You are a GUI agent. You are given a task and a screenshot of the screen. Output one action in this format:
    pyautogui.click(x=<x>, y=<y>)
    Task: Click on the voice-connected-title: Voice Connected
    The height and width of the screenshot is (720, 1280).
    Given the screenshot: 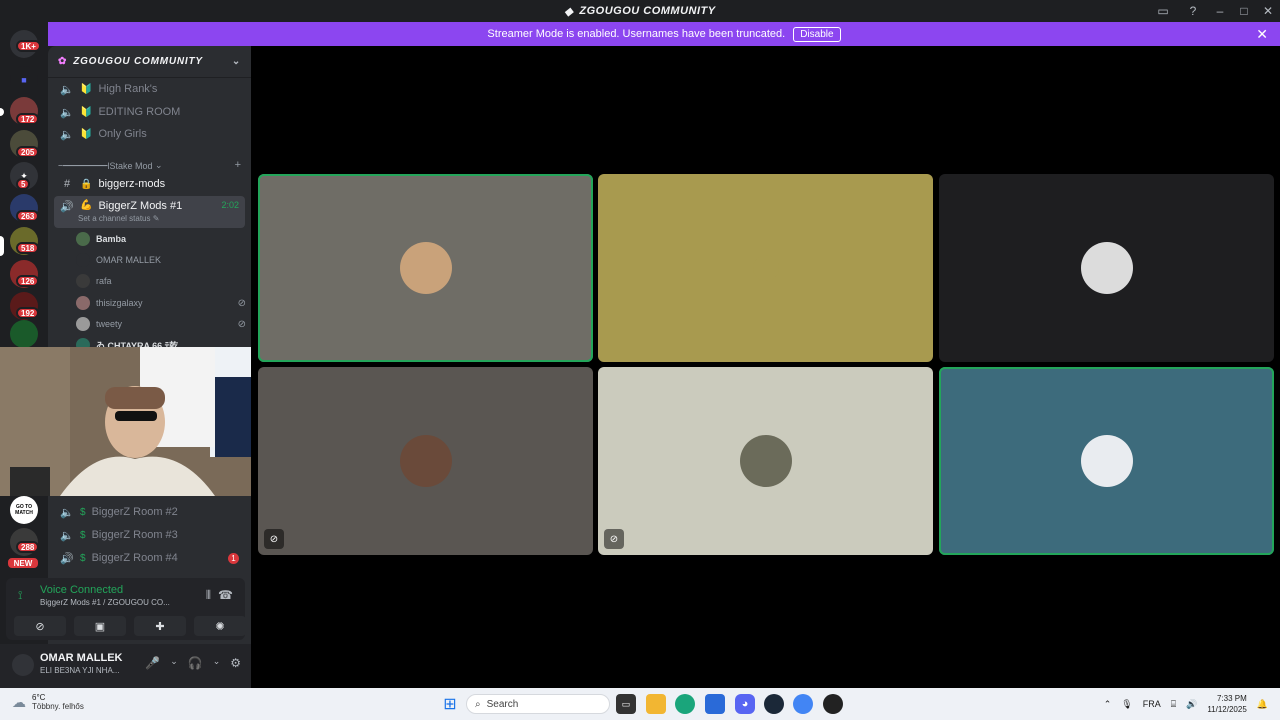 What is the action you would take?
    pyautogui.click(x=81, y=590)
    